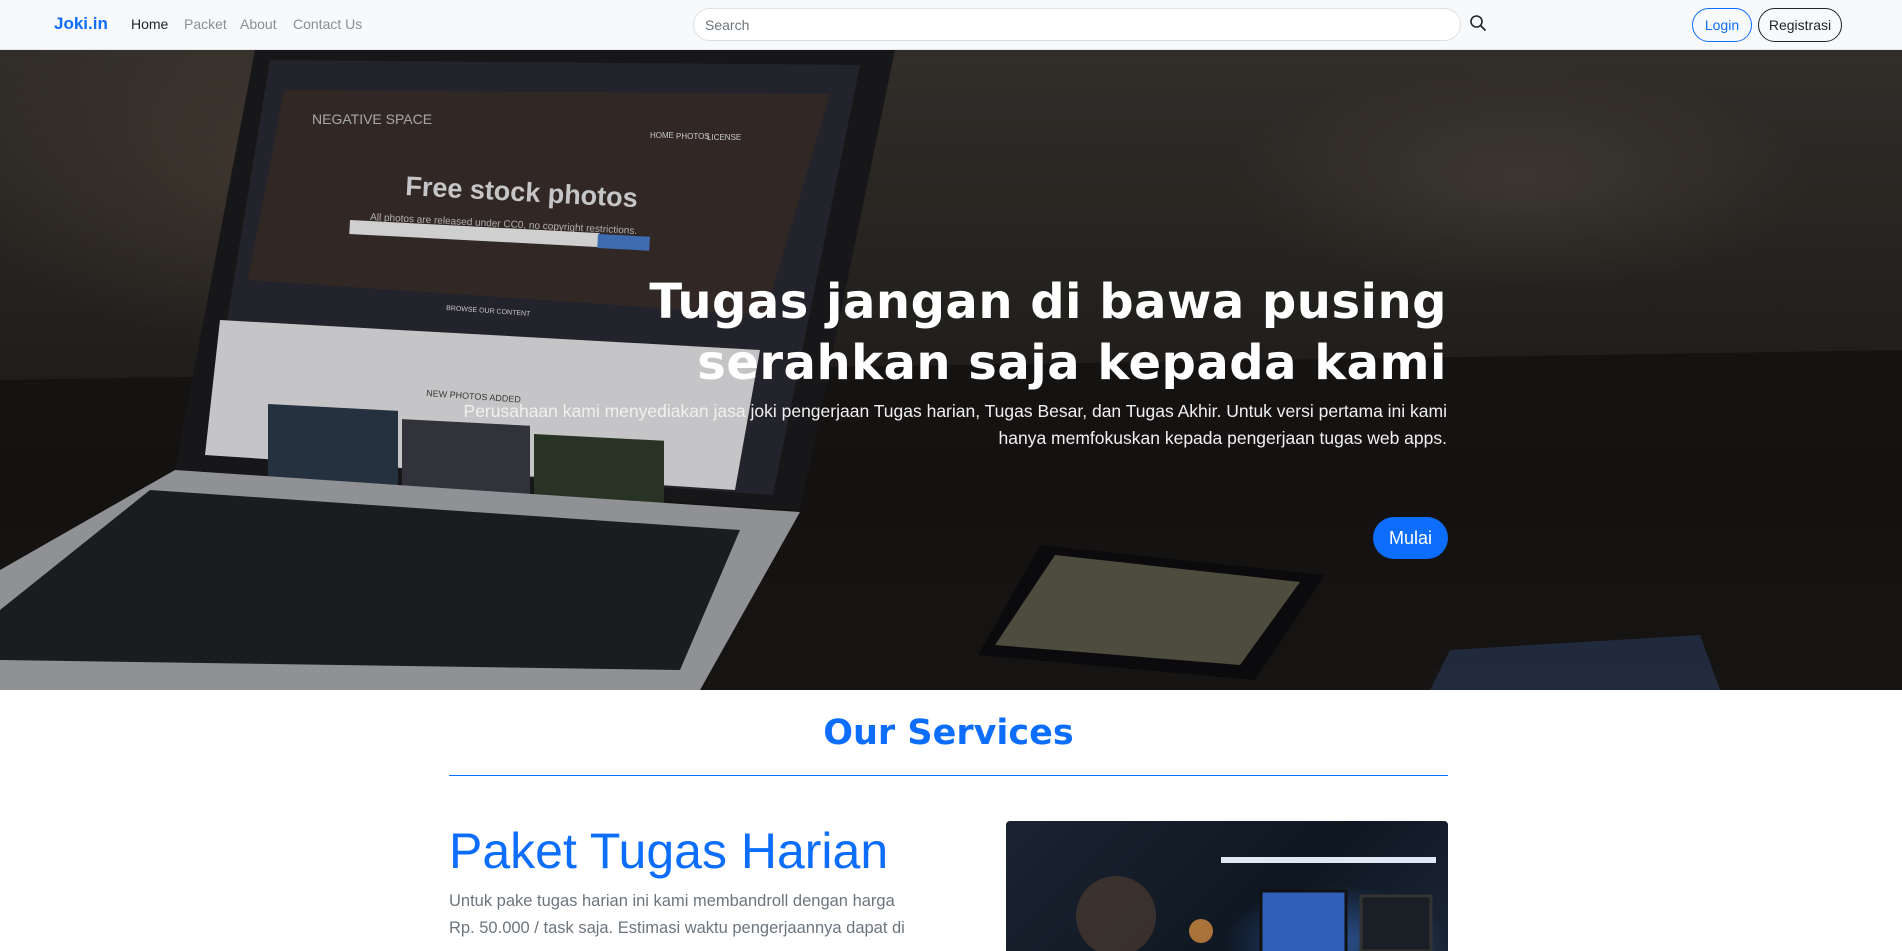  Describe the element at coordinates (205, 24) in the screenshot. I see `nav-link-packet: Packet` at that location.